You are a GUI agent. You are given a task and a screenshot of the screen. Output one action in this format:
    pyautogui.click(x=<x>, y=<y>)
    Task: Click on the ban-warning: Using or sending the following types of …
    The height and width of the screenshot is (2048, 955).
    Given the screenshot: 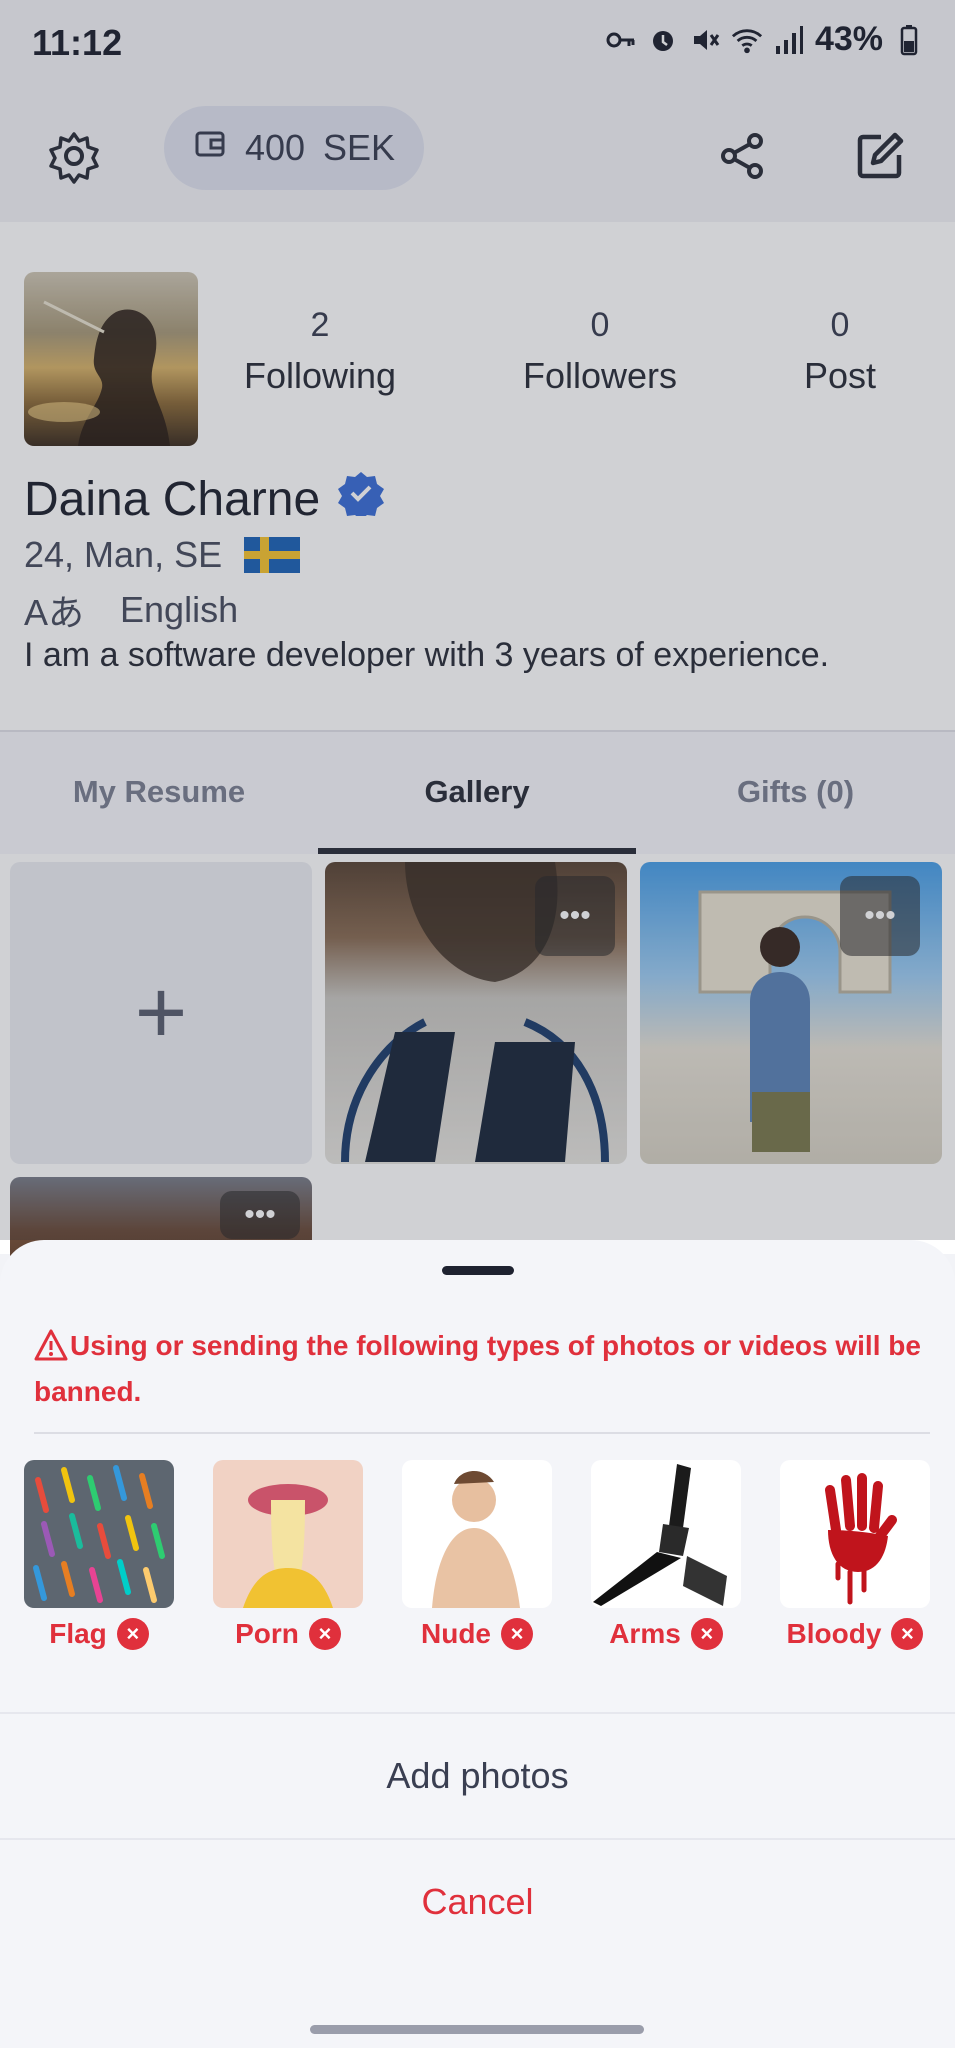 What is the action you would take?
    pyautogui.click(x=479, y=1369)
    